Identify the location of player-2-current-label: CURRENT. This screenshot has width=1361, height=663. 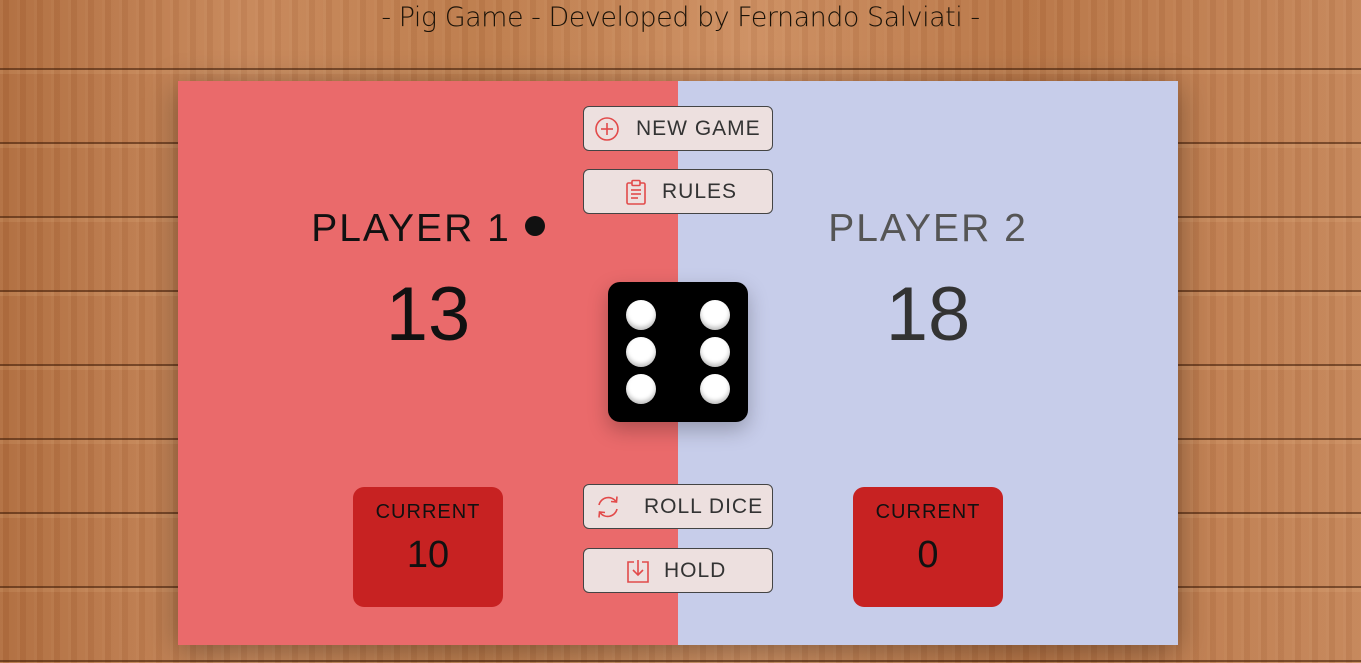
(928, 512).